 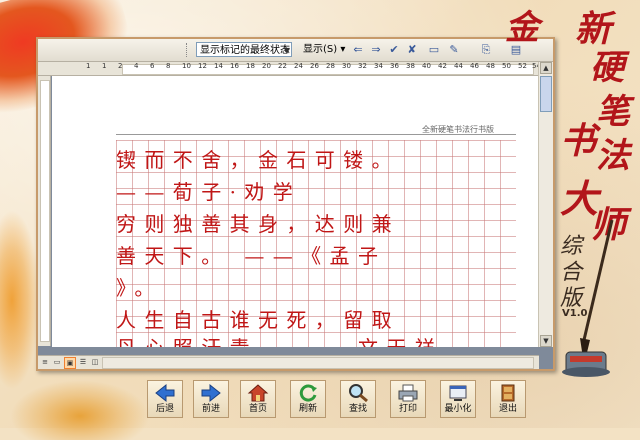 What do you see at coordinates (394, 66) in the screenshot?
I see `ruler-label: 36` at bounding box center [394, 66].